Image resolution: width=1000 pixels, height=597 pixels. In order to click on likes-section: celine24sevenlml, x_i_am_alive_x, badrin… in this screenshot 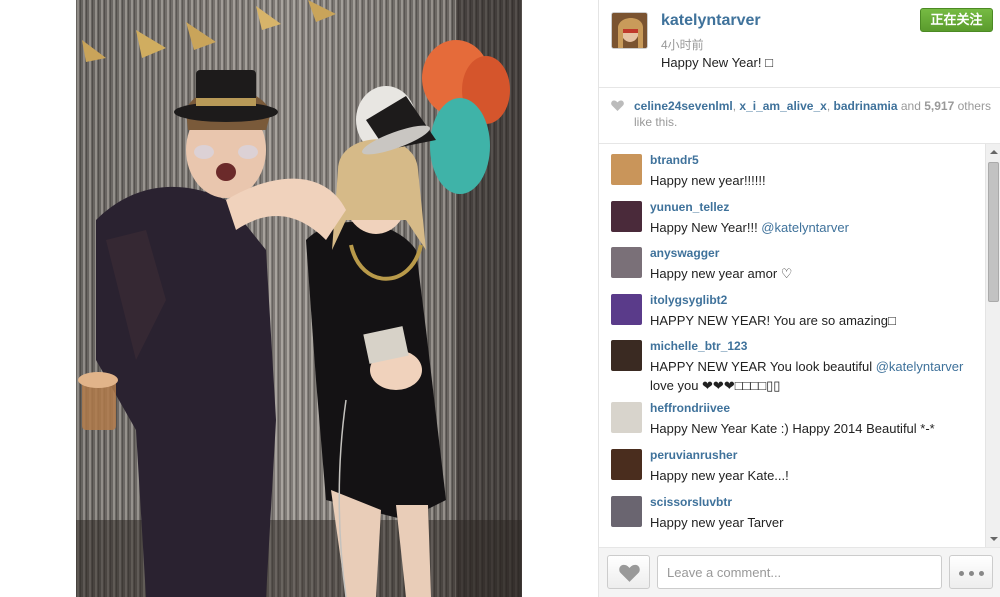, I will do `click(799, 116)`.